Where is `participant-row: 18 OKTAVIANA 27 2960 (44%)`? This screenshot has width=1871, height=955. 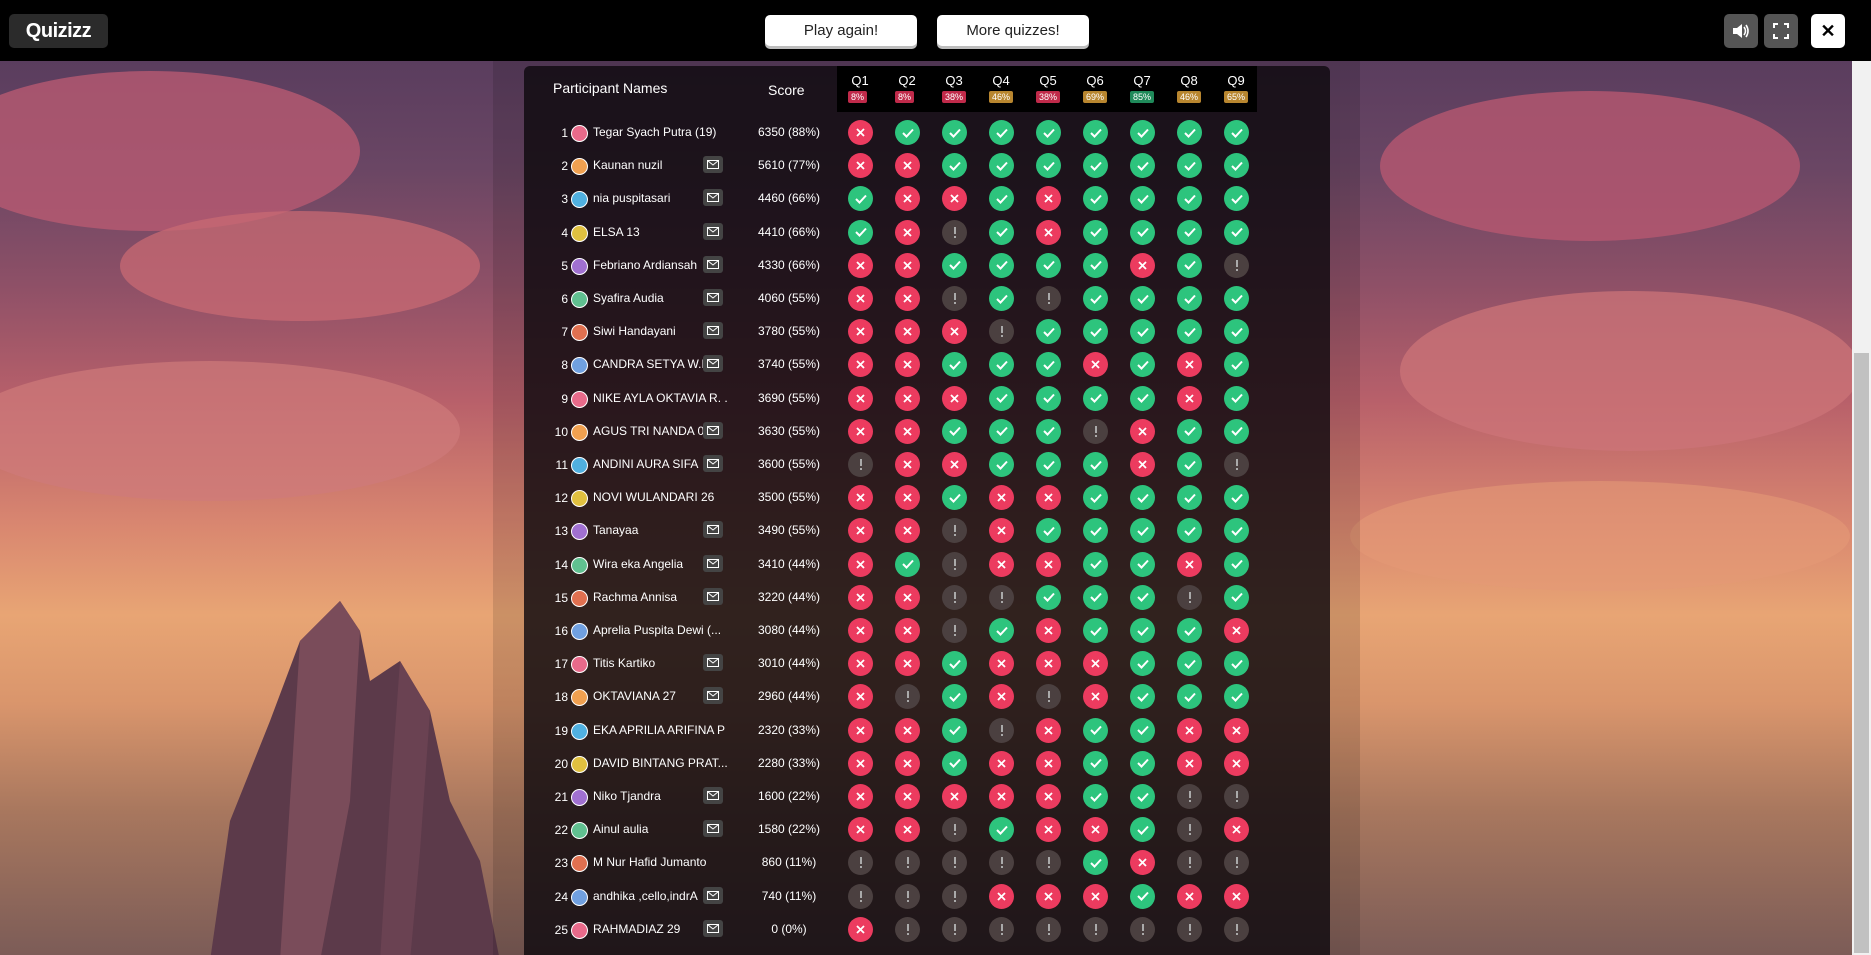 participant-row: 18 OKTAVIANA 27 2960 (44%) is located at coordinates (890, 696).